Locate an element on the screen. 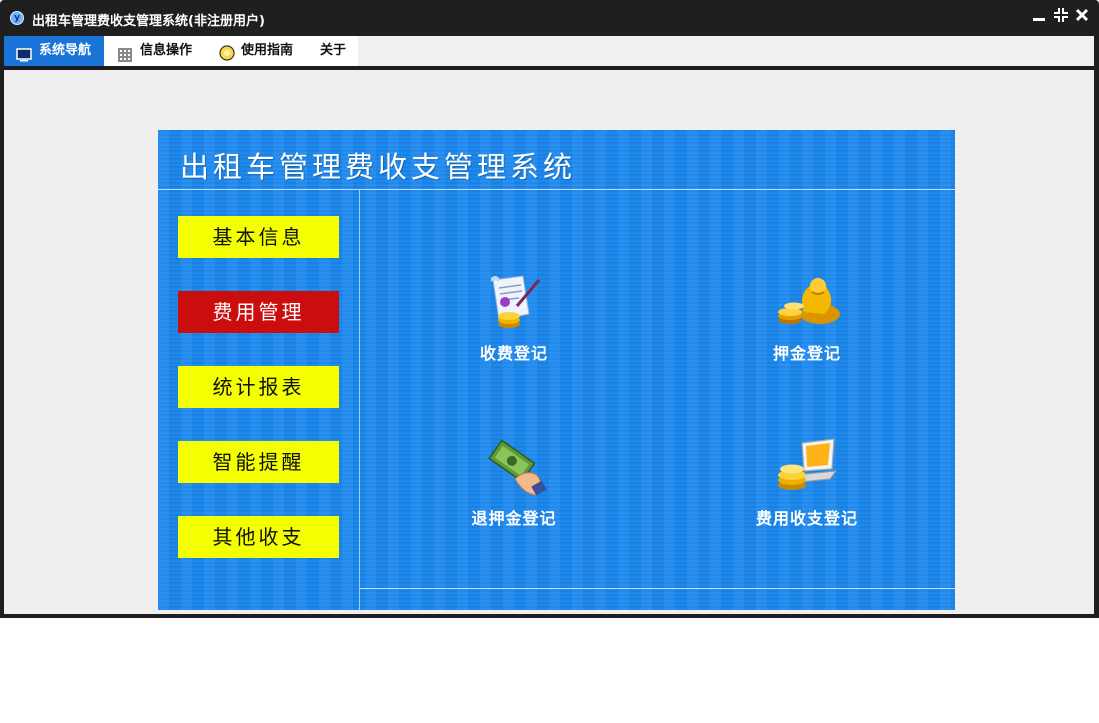  menu-guide: 使用指南 is located at coordinates (256, 51).